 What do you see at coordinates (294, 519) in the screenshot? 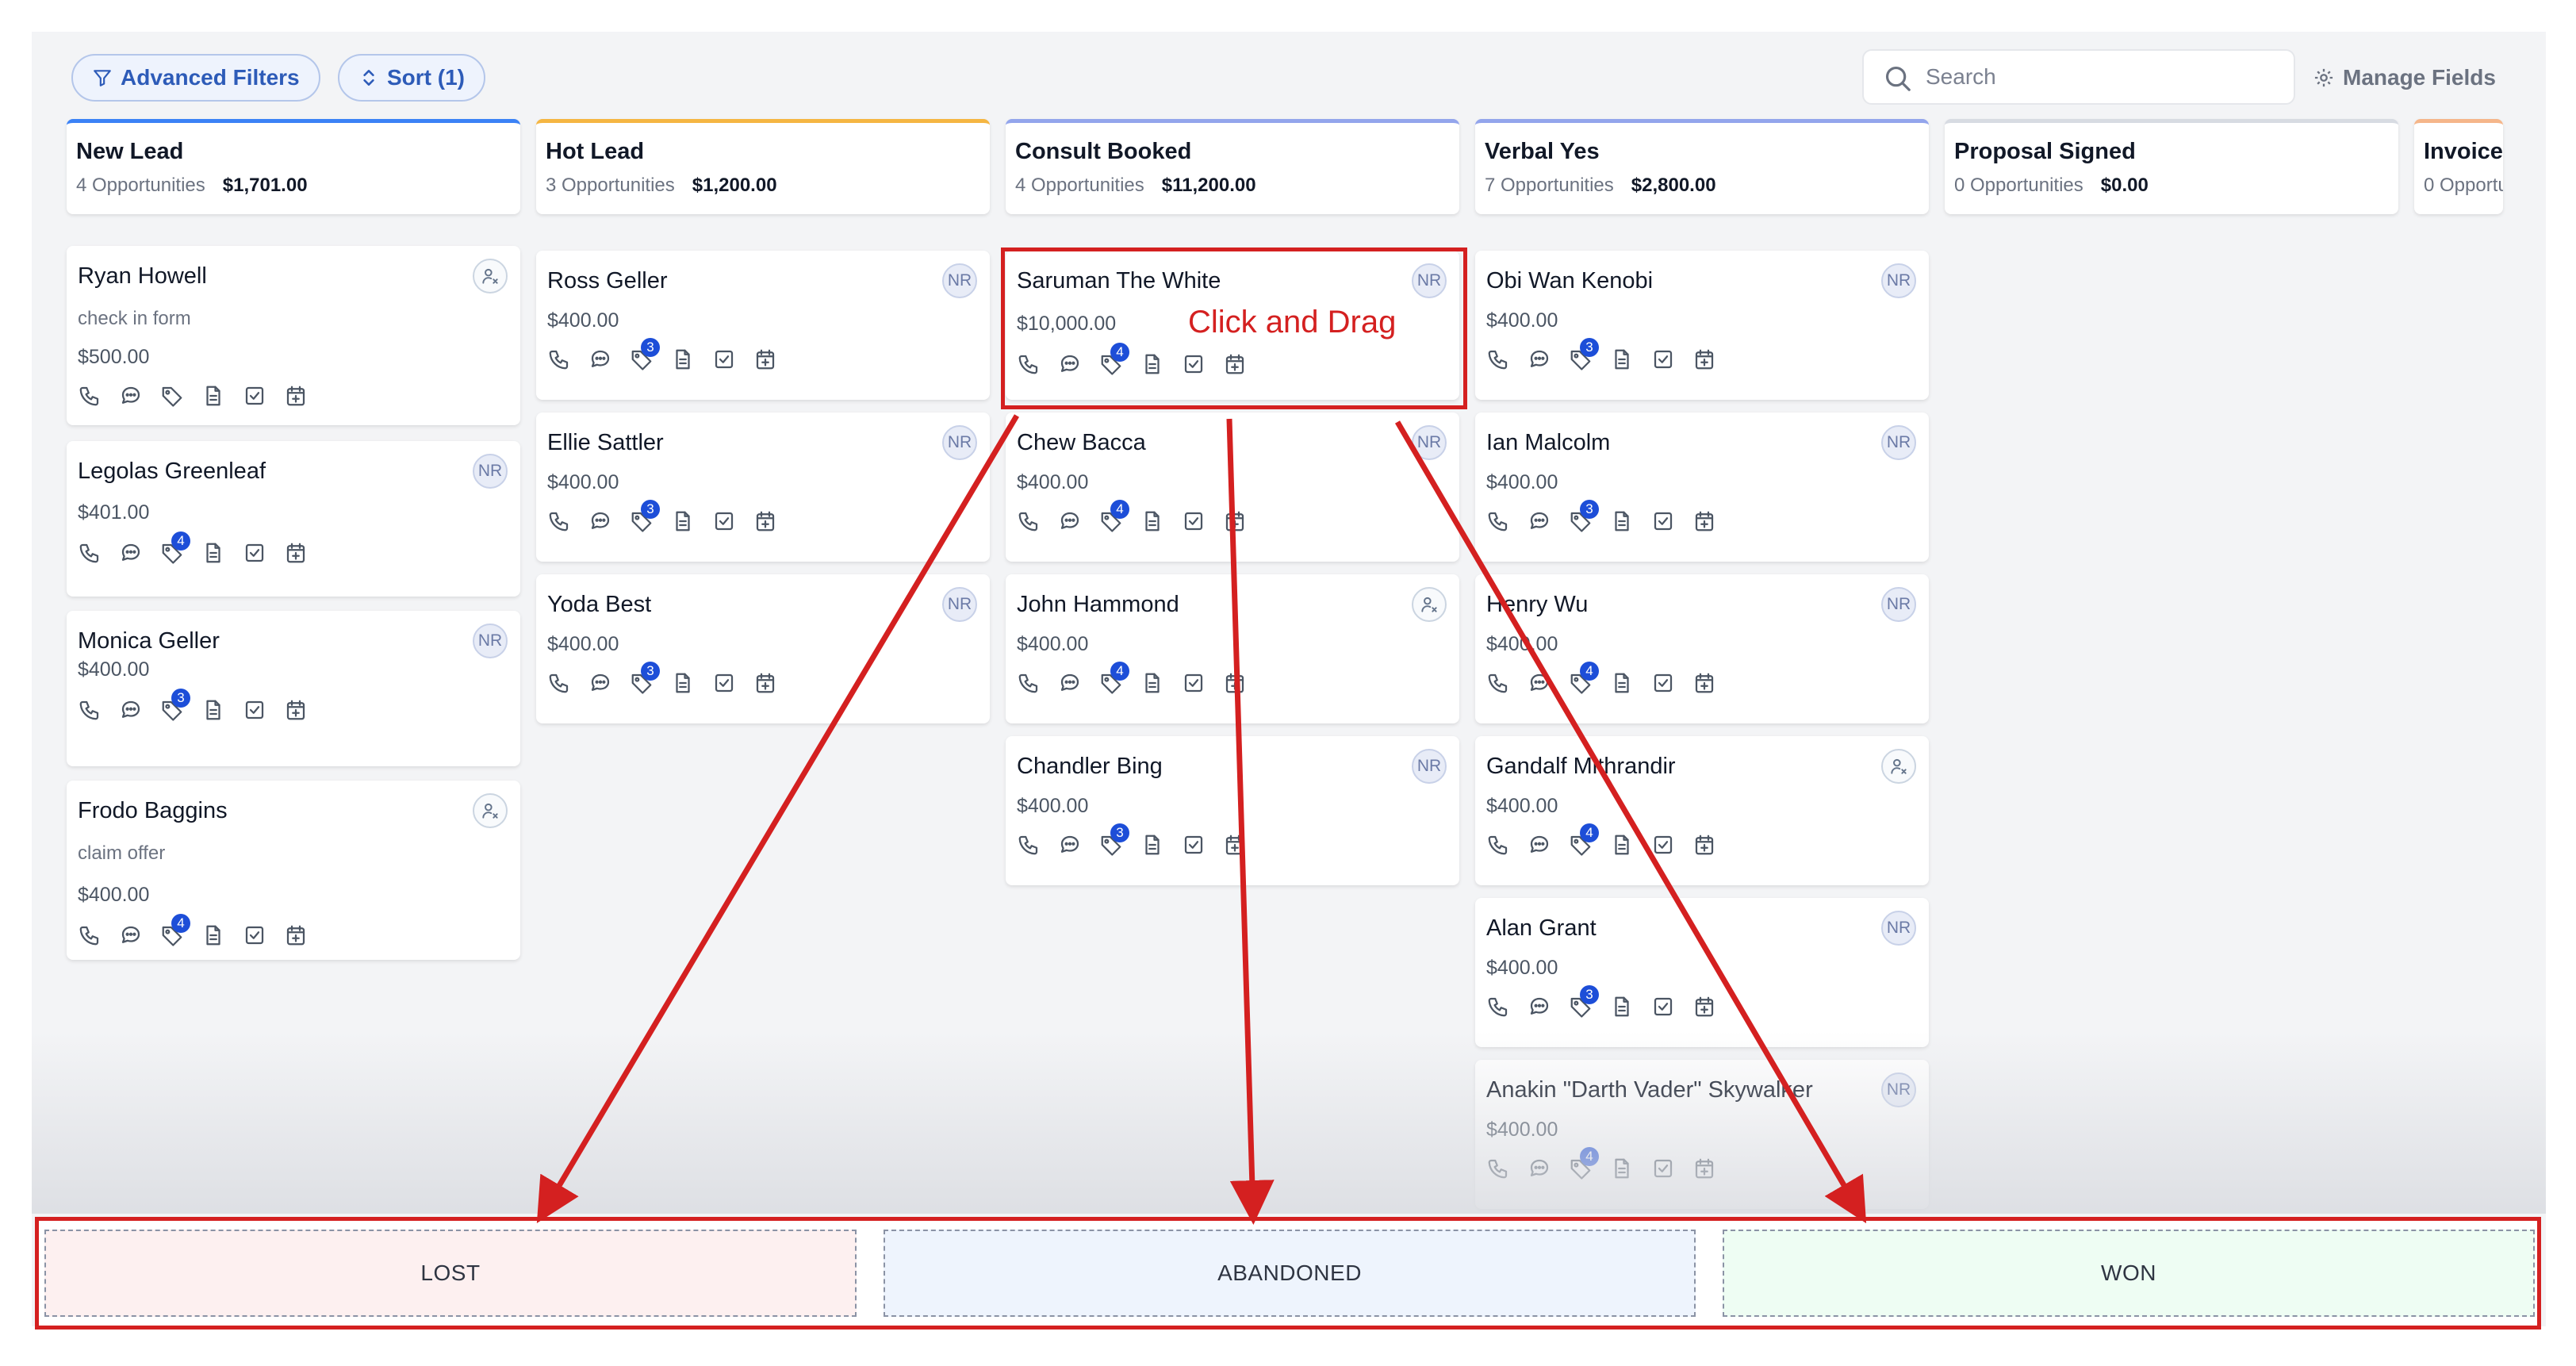
I see `opportunity-card: Legolas Greenleaf $401.00 NR 4` at bounding box center [294, 519].